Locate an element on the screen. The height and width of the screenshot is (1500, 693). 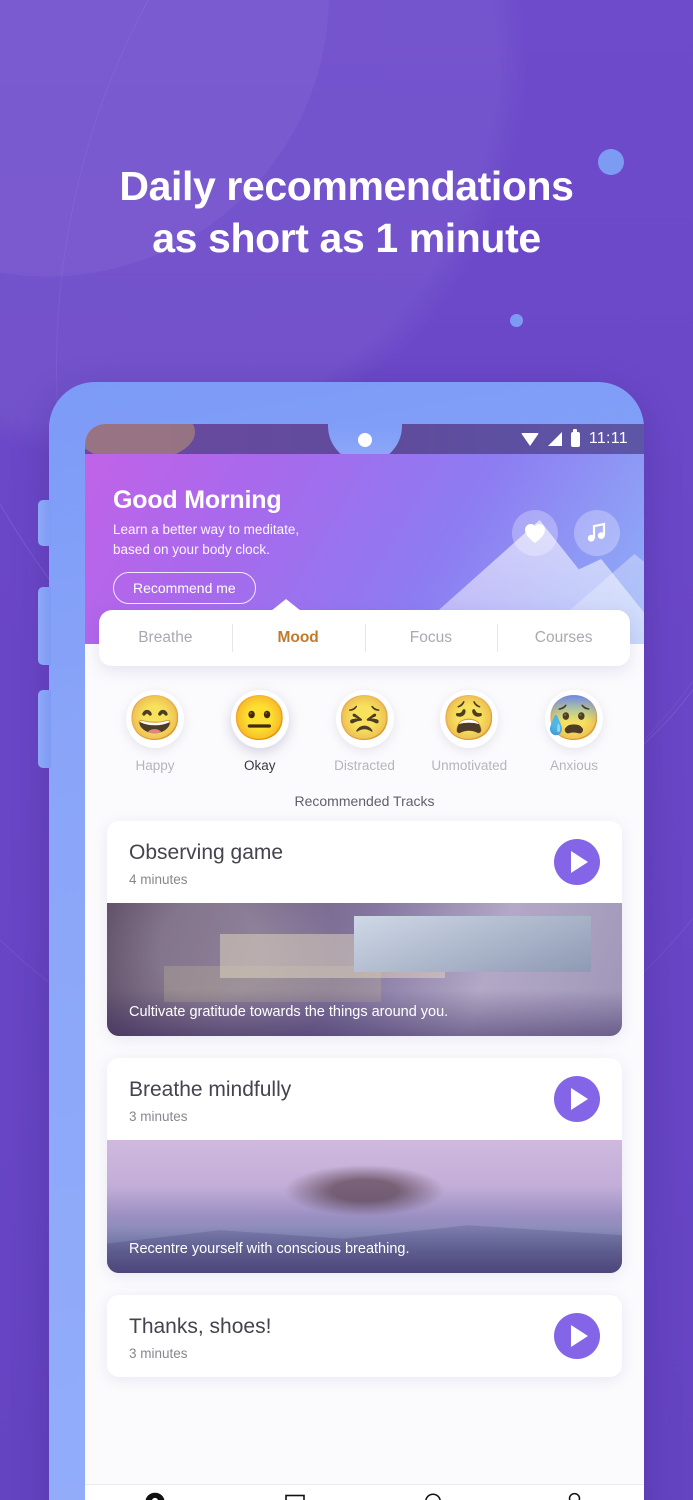
track-card-header: Breathe mindfully 3 minutes is located at coordinates (364, 1099).